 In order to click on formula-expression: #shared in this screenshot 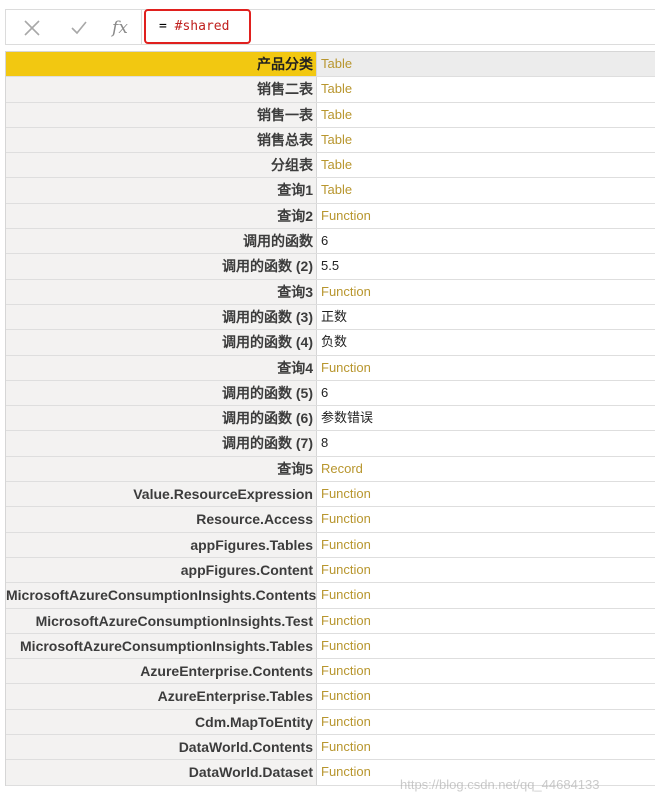, I will do `click(202, 26)`.